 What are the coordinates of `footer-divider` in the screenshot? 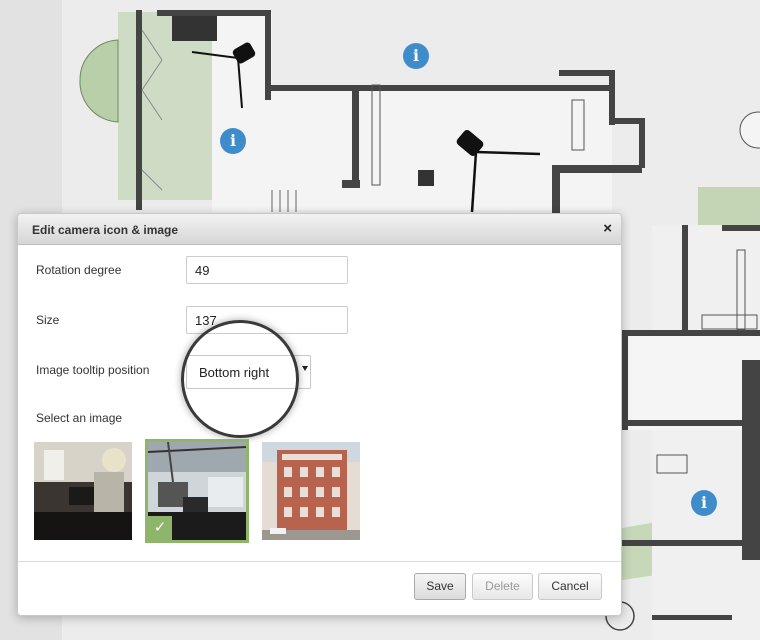 It's located at (319, 561).